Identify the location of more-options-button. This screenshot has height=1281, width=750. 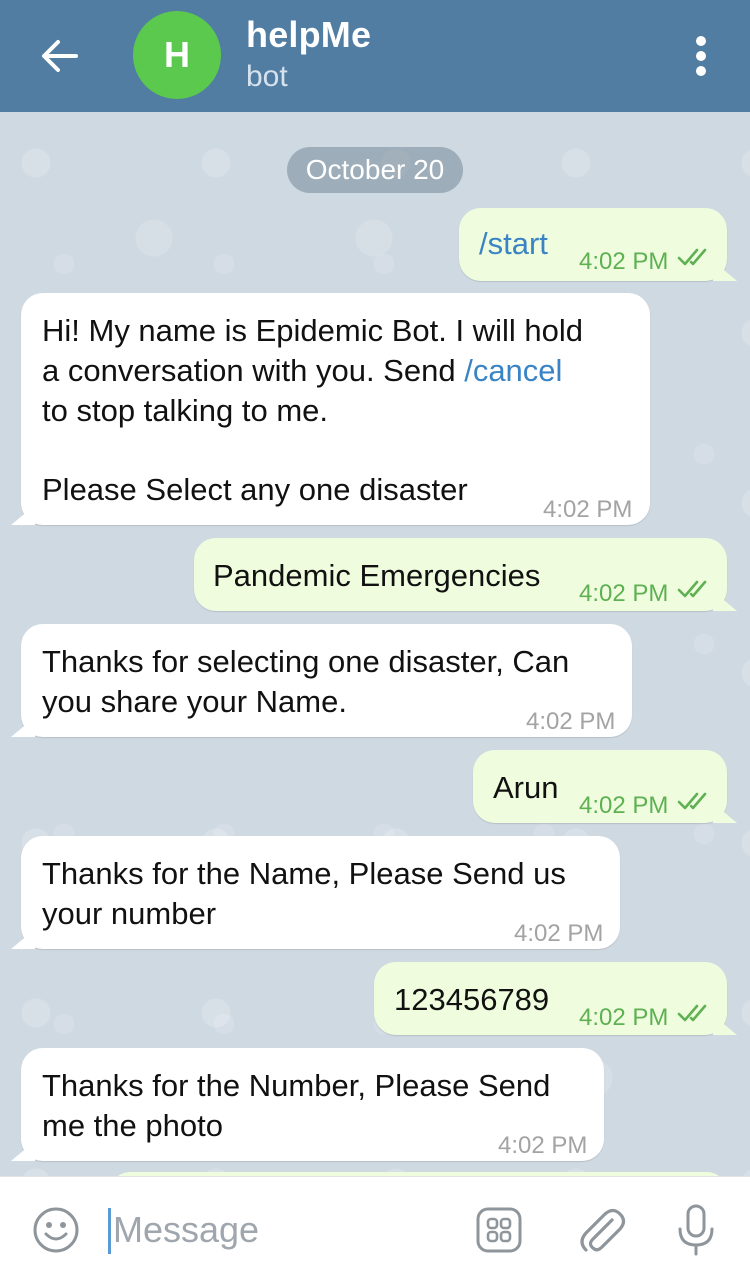
(701, 56).